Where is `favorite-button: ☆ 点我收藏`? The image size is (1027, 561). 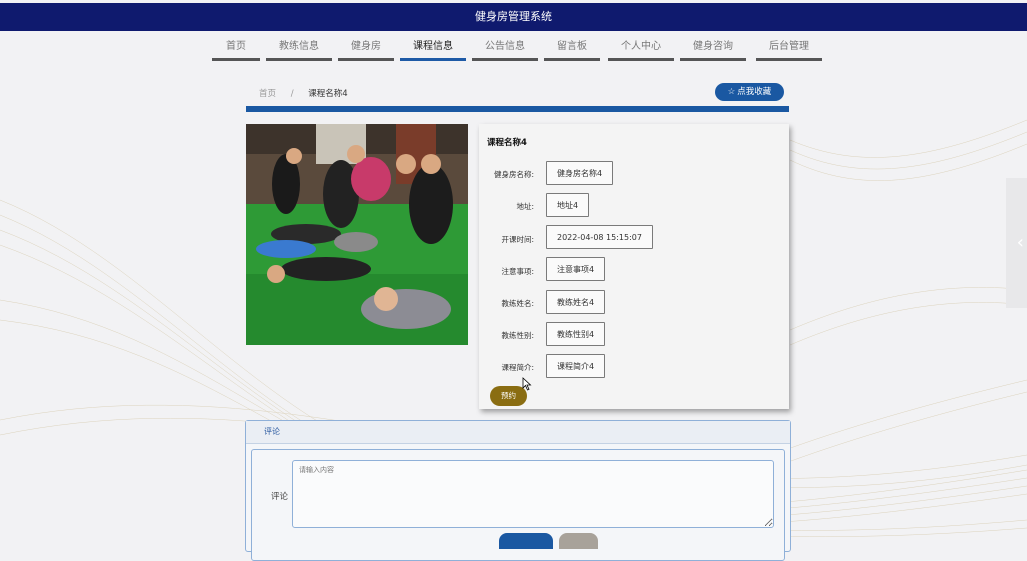
favorite-button: ☆ 点我收藏 is located at coordinates (749, 92).